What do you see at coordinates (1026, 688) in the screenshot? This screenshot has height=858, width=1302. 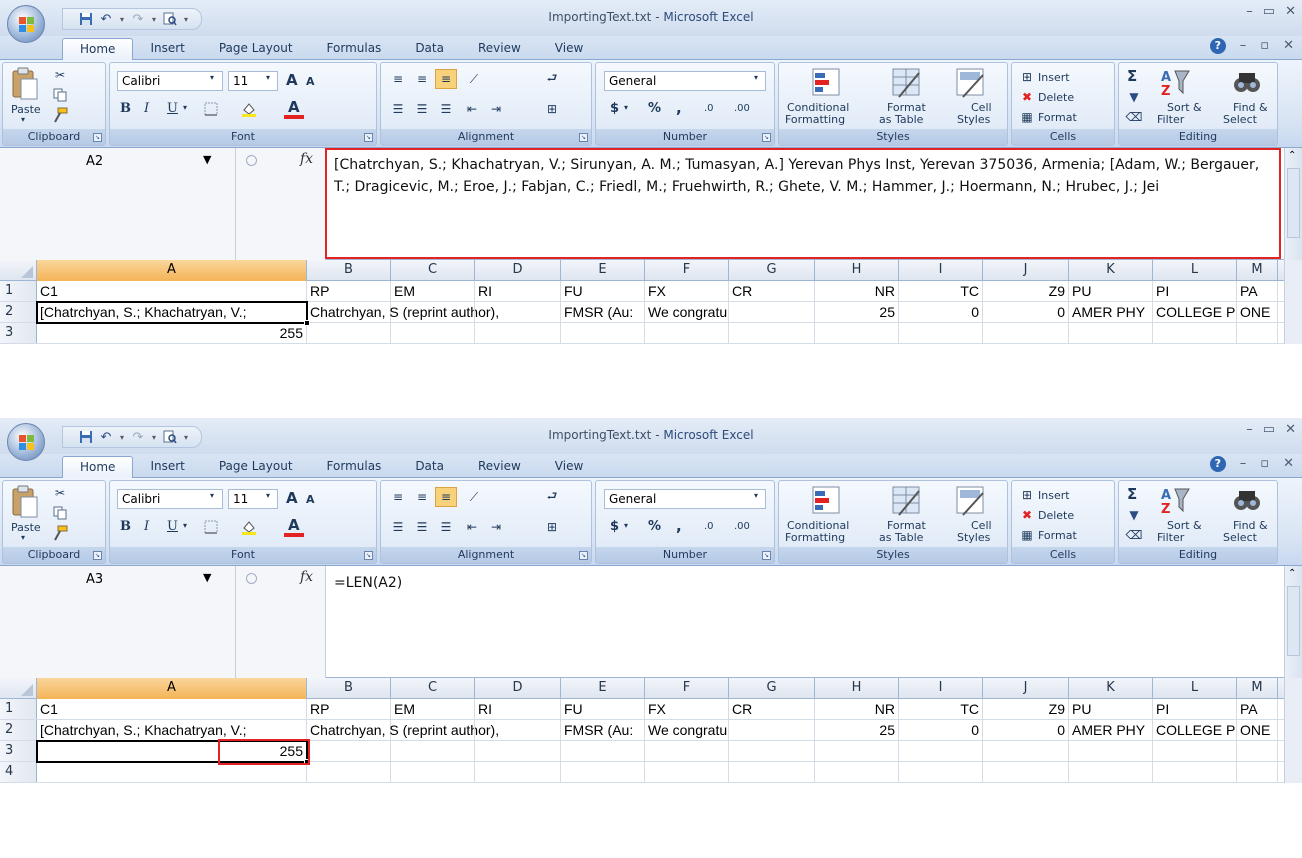 I see `column-header-j: J` at bounding box center [1026, 688].